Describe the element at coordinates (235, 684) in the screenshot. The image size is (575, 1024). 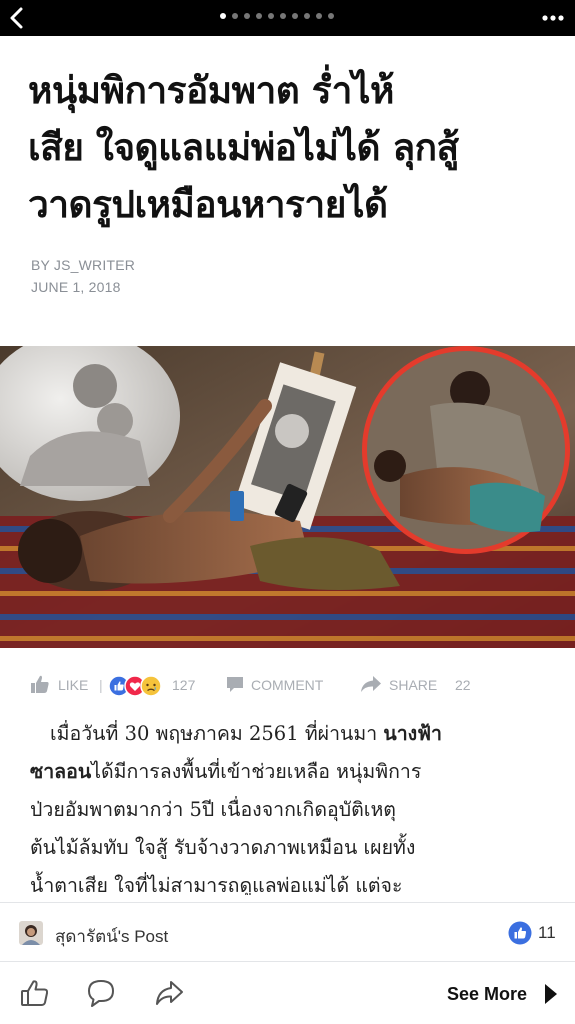
I see `comment-icon` at that location.